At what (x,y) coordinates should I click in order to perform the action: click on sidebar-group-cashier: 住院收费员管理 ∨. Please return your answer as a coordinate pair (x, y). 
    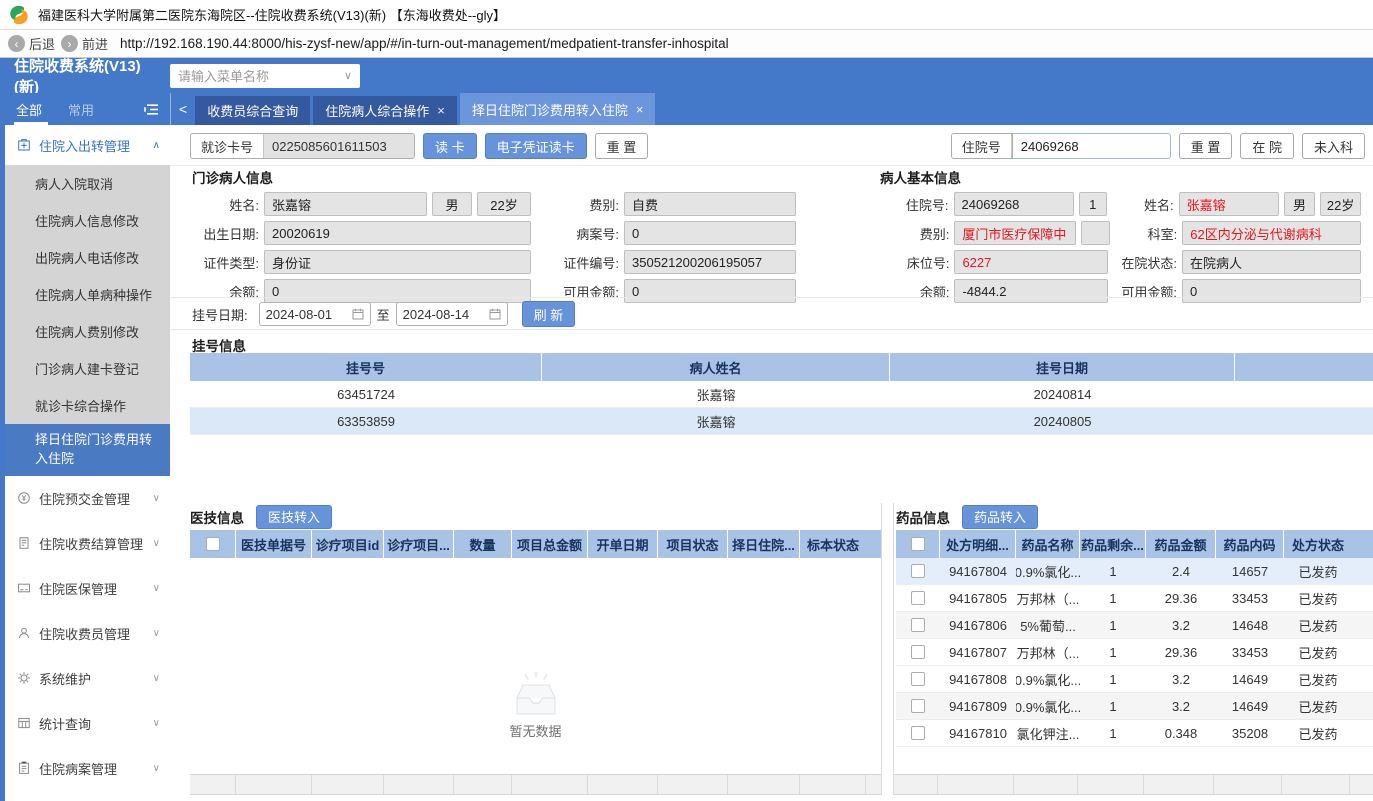
    Looking at the image, I should click on (87, 633).